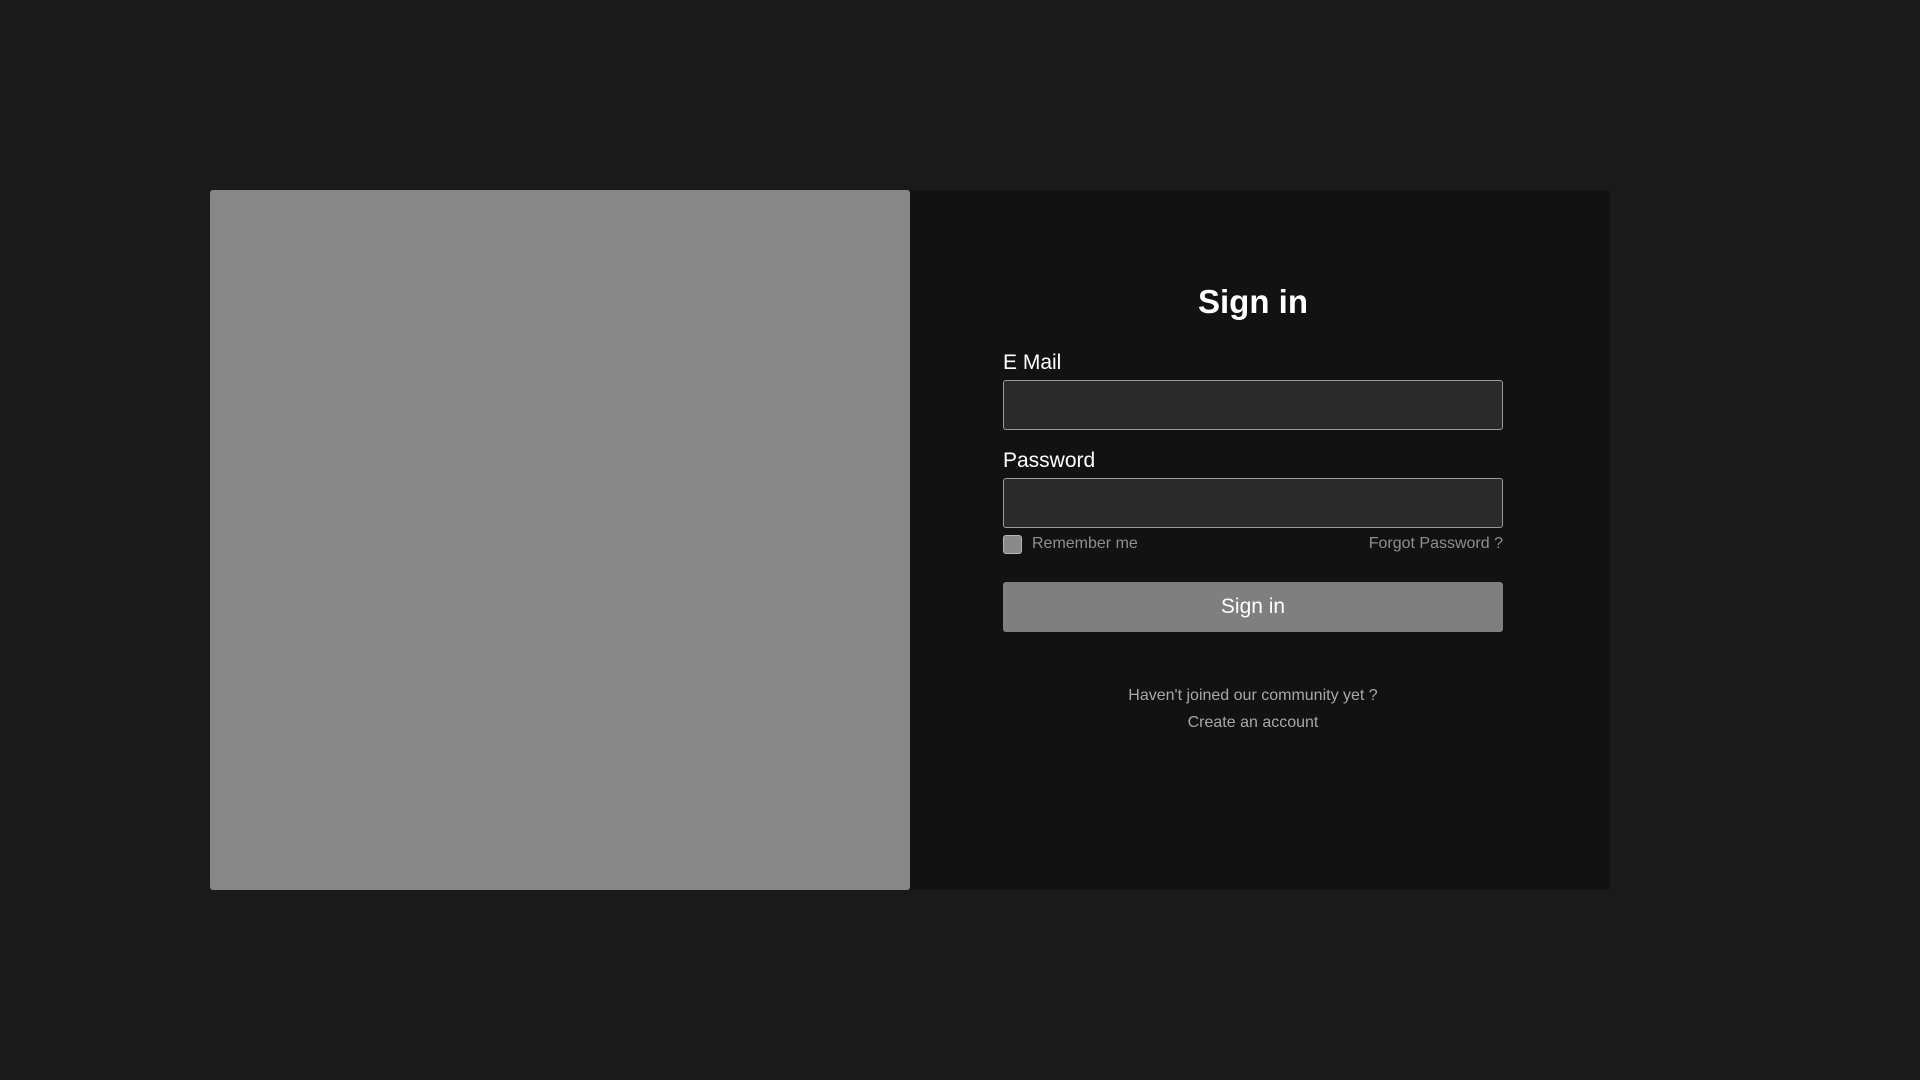 This screenshot has height=1080, width=1920. What do you see at coordinates (1085, 543) in the screenshot?
I see `remember-me-label: Remember me` at bounding box center [1085, 543].